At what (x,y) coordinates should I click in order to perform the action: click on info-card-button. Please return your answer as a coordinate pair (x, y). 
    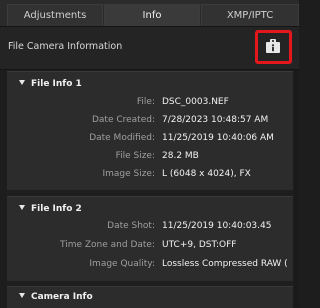
    Looking at the image, I should click on (273, 46).